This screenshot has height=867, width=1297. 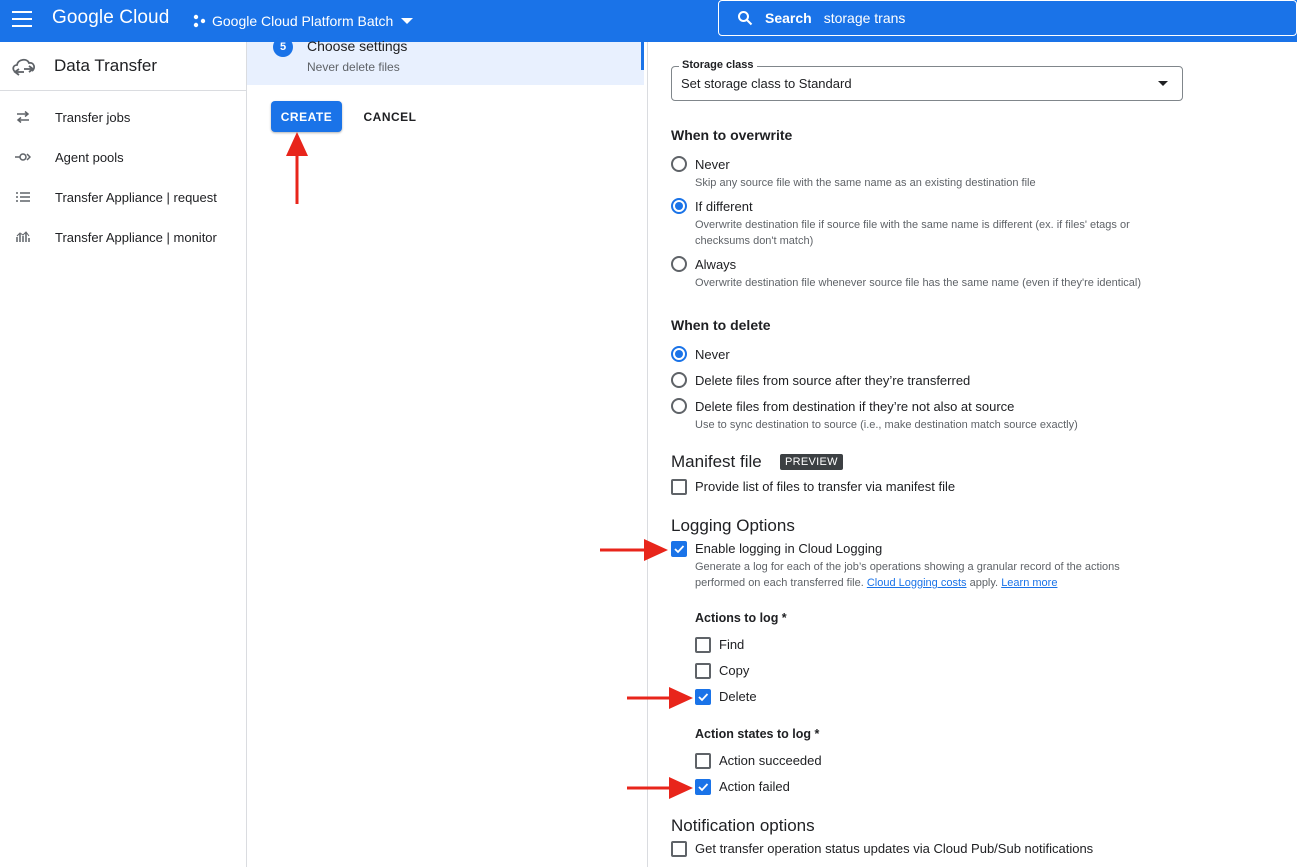 I want to click on action-copy-label: Copy, so click(x=734, y=670).